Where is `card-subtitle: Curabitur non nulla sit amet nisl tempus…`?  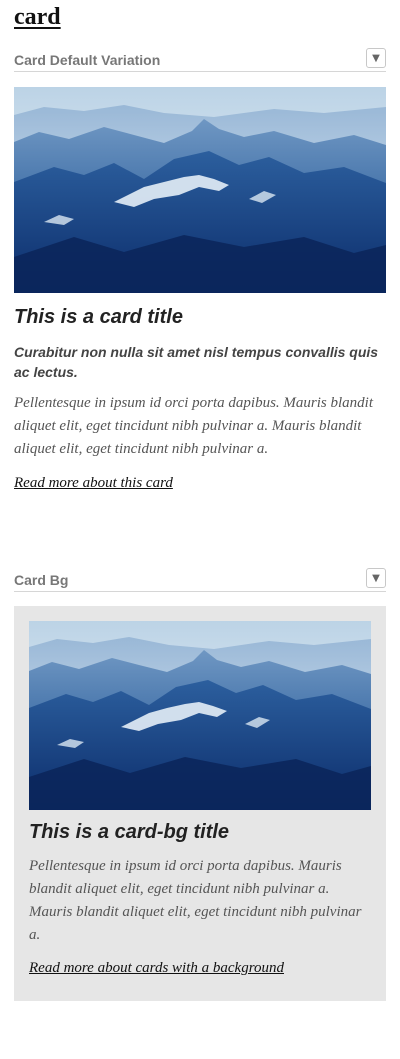 card-subtitle: Curabitur non nulla sit amet nisl tempus… is located at coordinates (196, 362).